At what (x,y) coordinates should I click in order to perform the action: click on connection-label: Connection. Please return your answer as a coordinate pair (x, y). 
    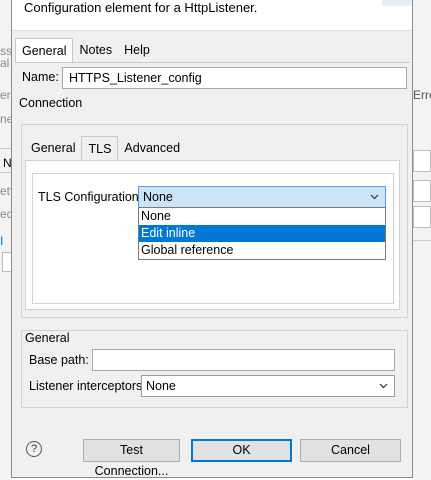
    Looking at the image, I should click on (51, 103).